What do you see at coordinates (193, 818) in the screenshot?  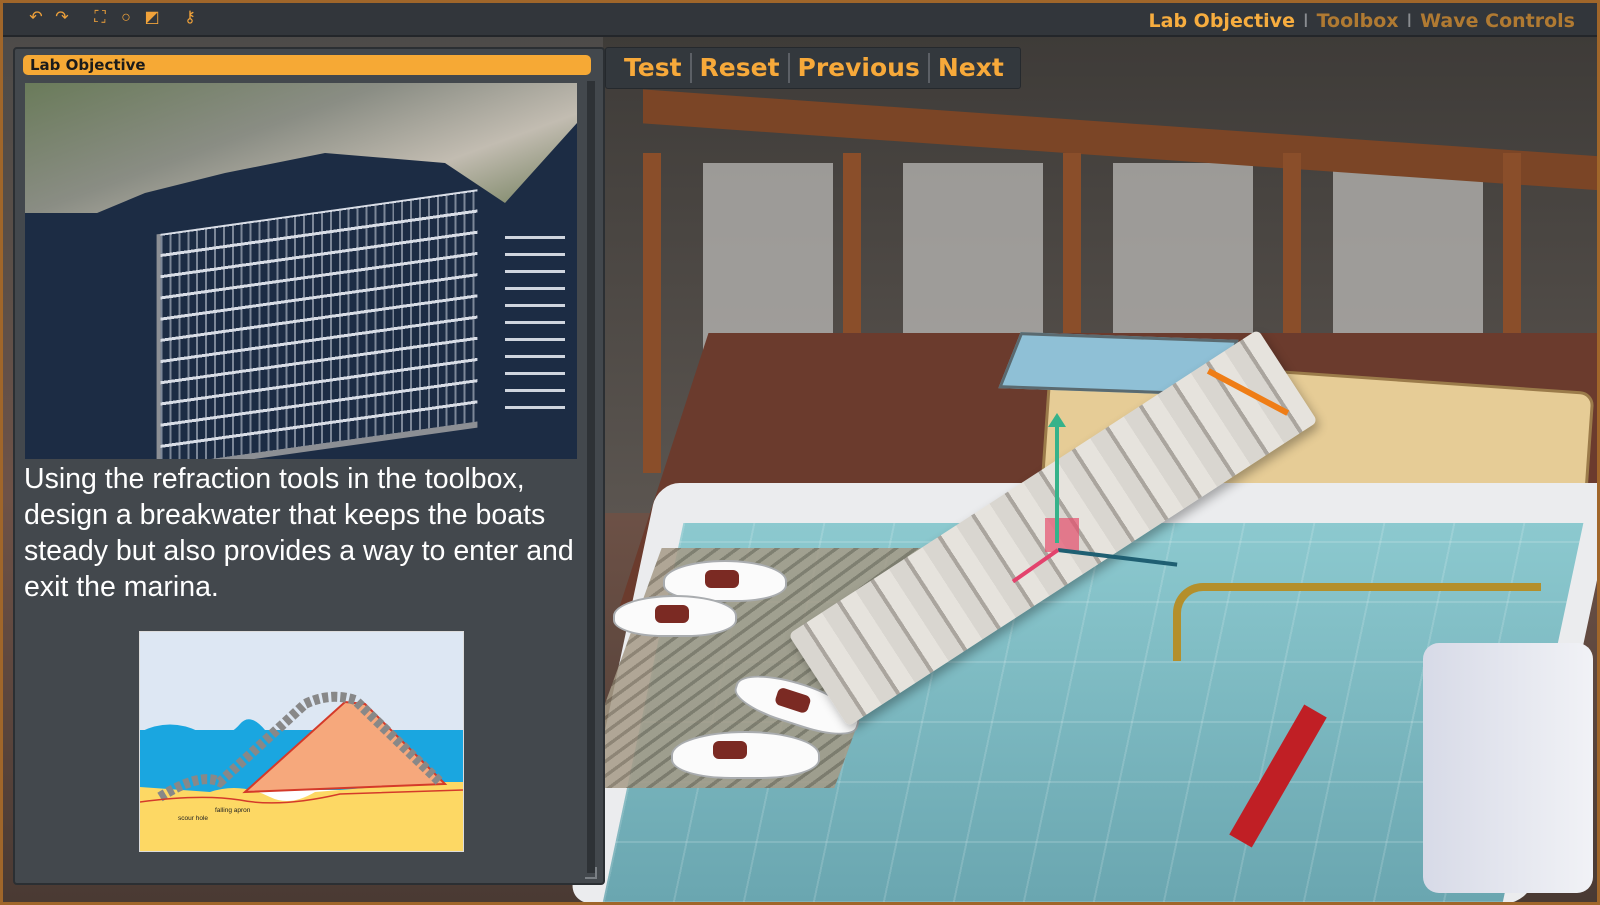 I see `diagram-label-scour: scour hole` at bounding box center [193, 818].